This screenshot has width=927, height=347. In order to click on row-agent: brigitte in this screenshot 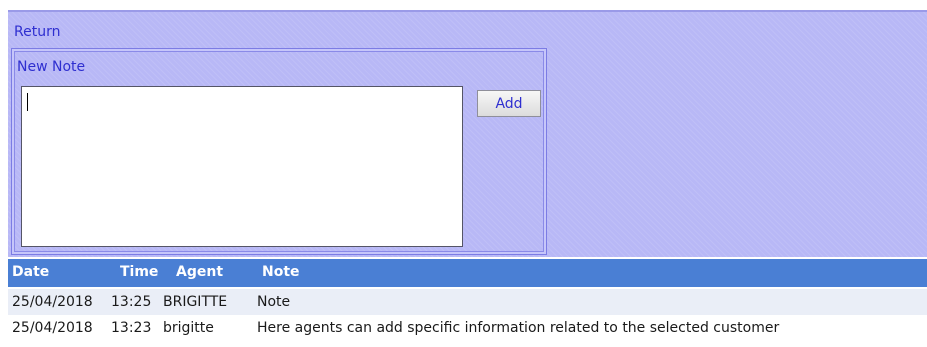, I will do `click(188, 328)`.